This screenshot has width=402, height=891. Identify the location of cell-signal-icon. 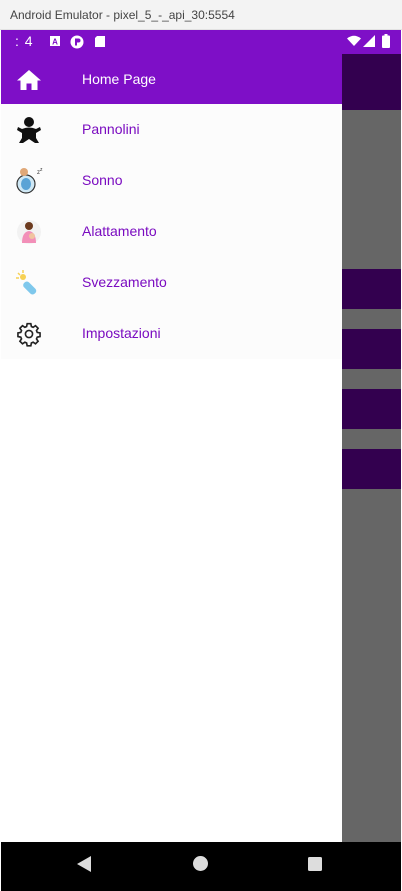
(369, 41).